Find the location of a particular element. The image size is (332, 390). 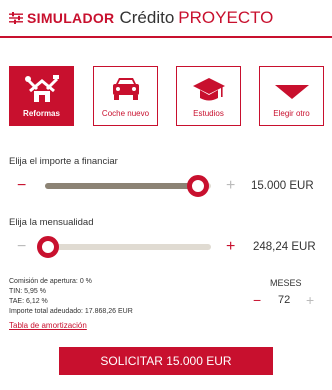

tile-reformas: Reformas is located at coordinates (41, 96).